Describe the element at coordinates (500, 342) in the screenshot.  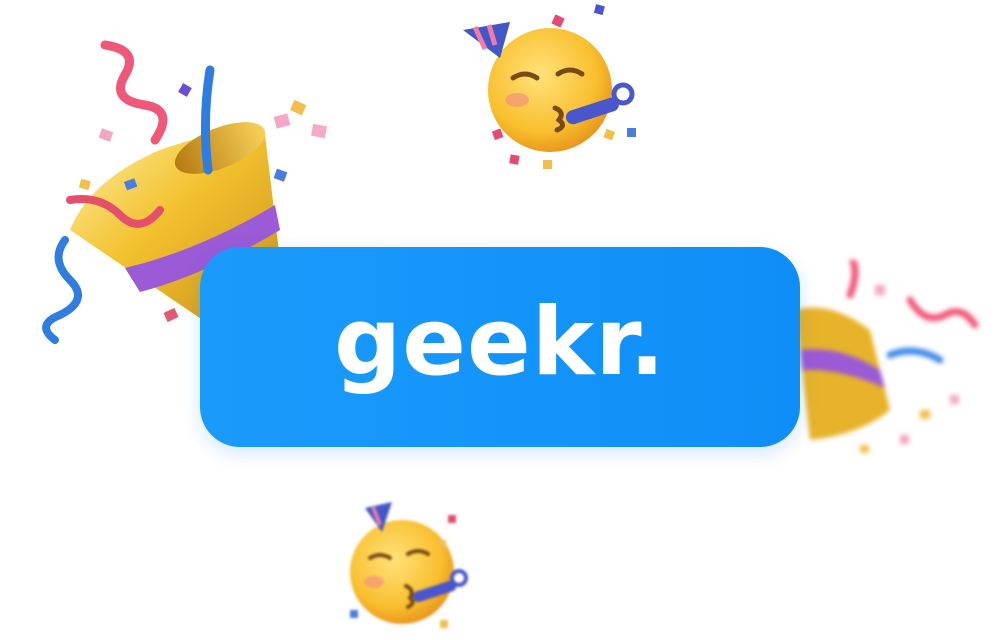
I see `logo-wordmark: geekr.` at that location.